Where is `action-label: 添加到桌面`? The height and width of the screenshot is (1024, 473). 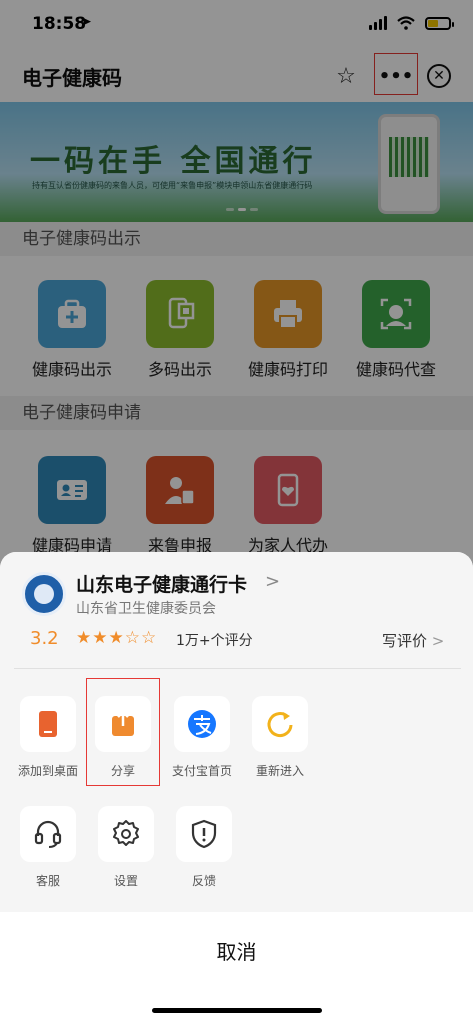 action-label: 添加到桌面 is located at coordinates (47, 771).